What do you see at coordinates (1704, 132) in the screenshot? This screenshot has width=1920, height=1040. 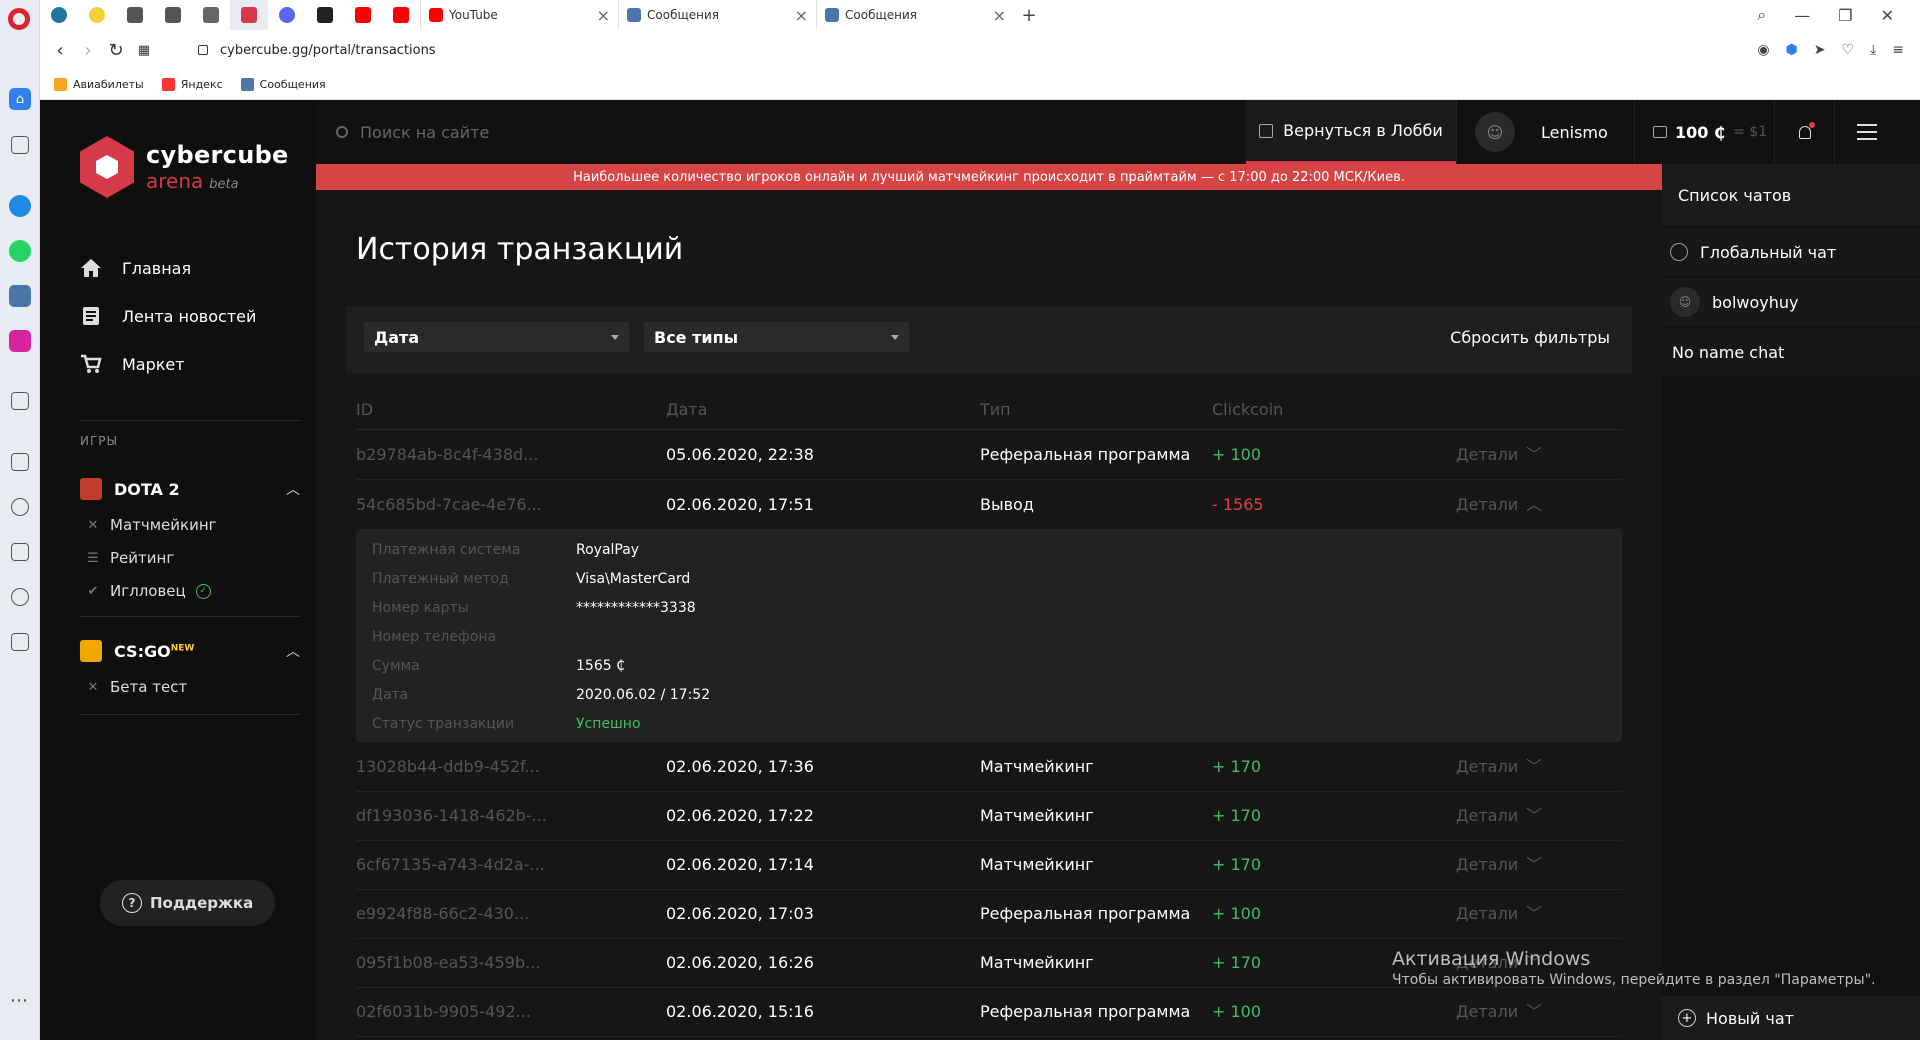 I see `balance: 100 ₵ = $1` at bounding box center [1704, 132].